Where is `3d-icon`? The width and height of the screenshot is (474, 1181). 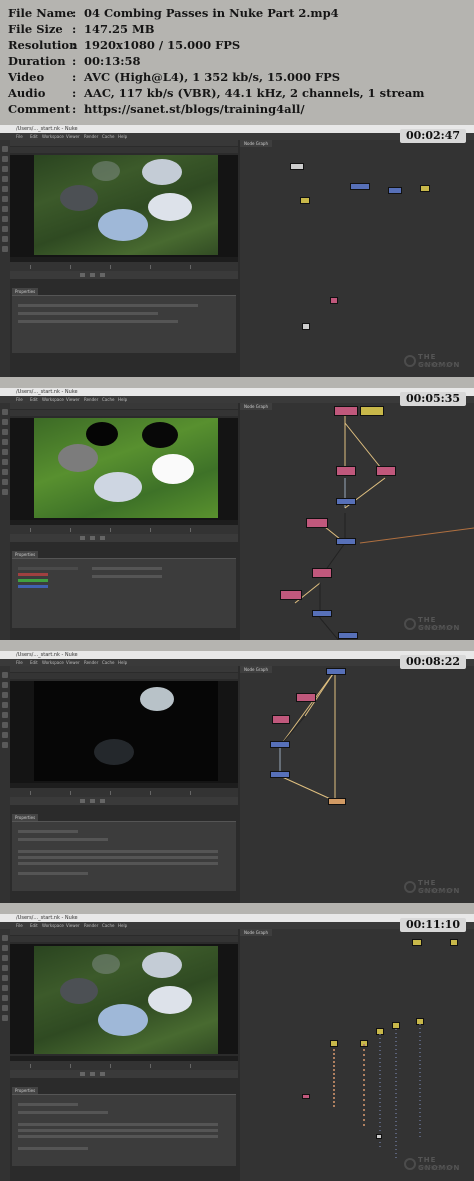
3d-icon is located at coordinates (5, 239).